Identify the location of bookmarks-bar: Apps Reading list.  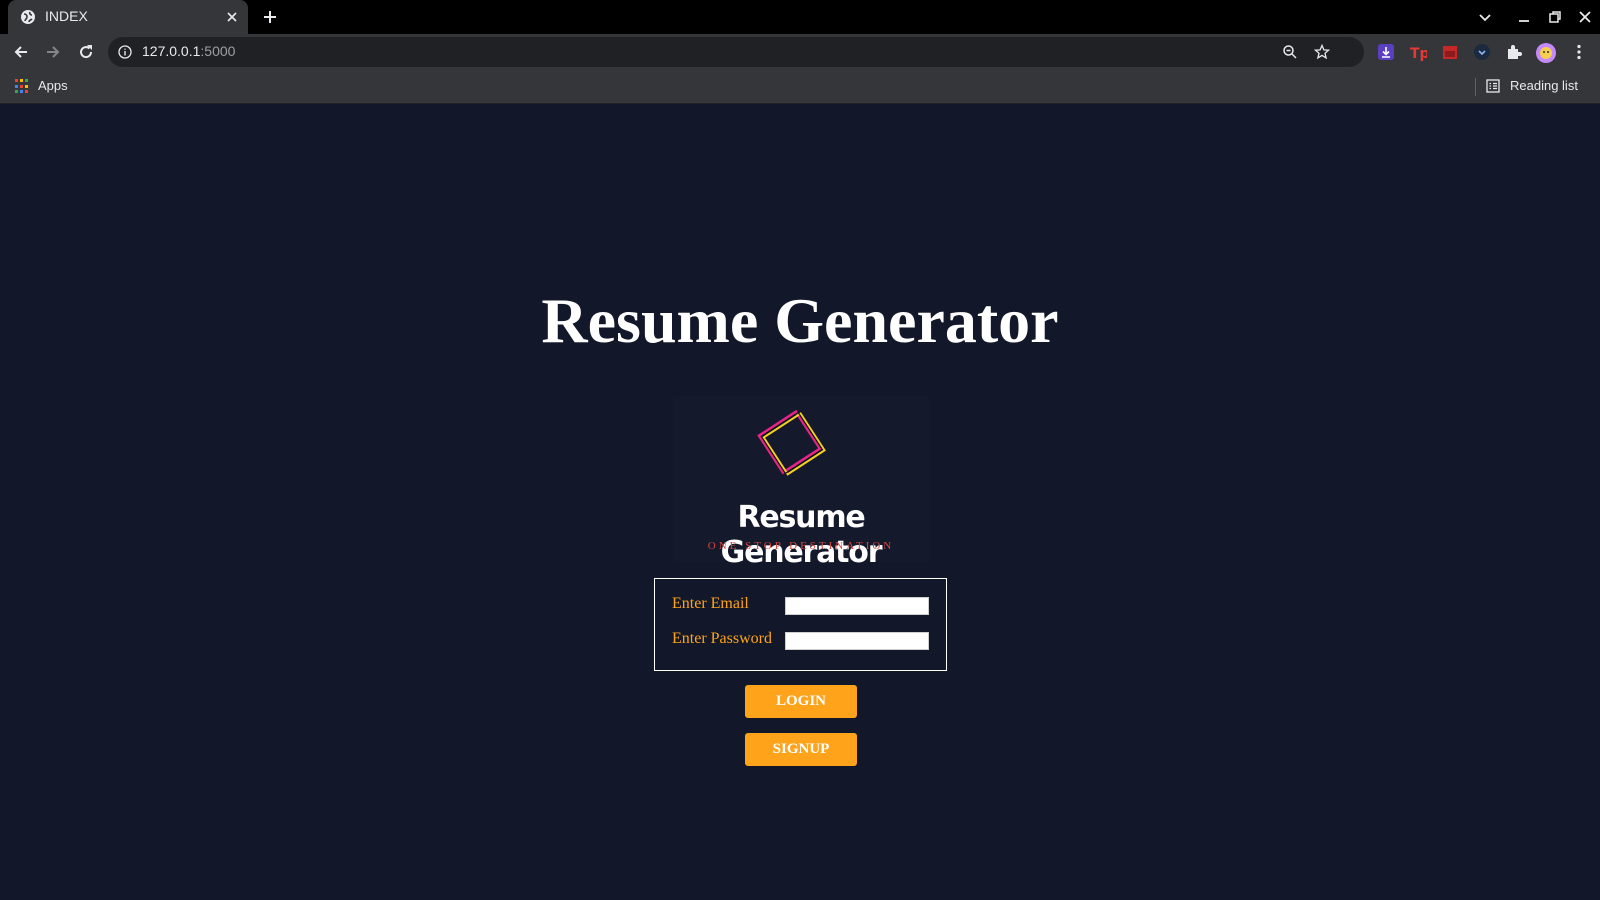
(800, 87).